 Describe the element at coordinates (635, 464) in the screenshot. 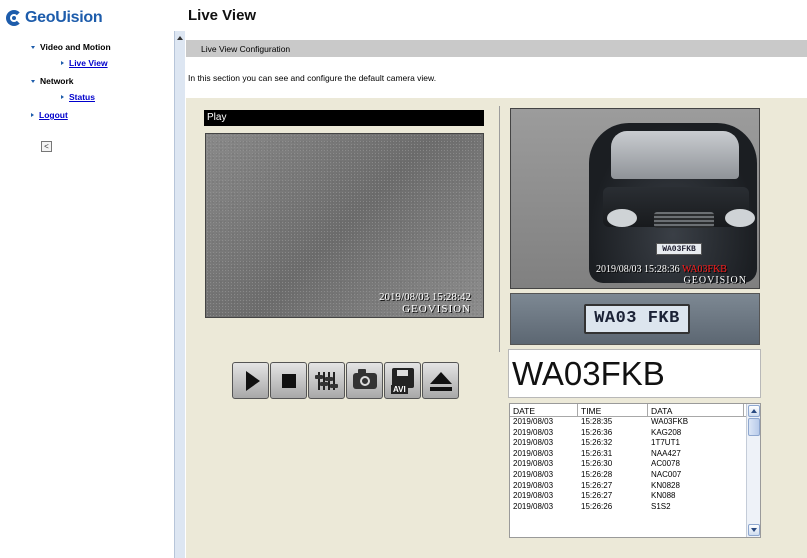

I see `table-row: 2019/08/03 15:26:30 AC0078` at that location.